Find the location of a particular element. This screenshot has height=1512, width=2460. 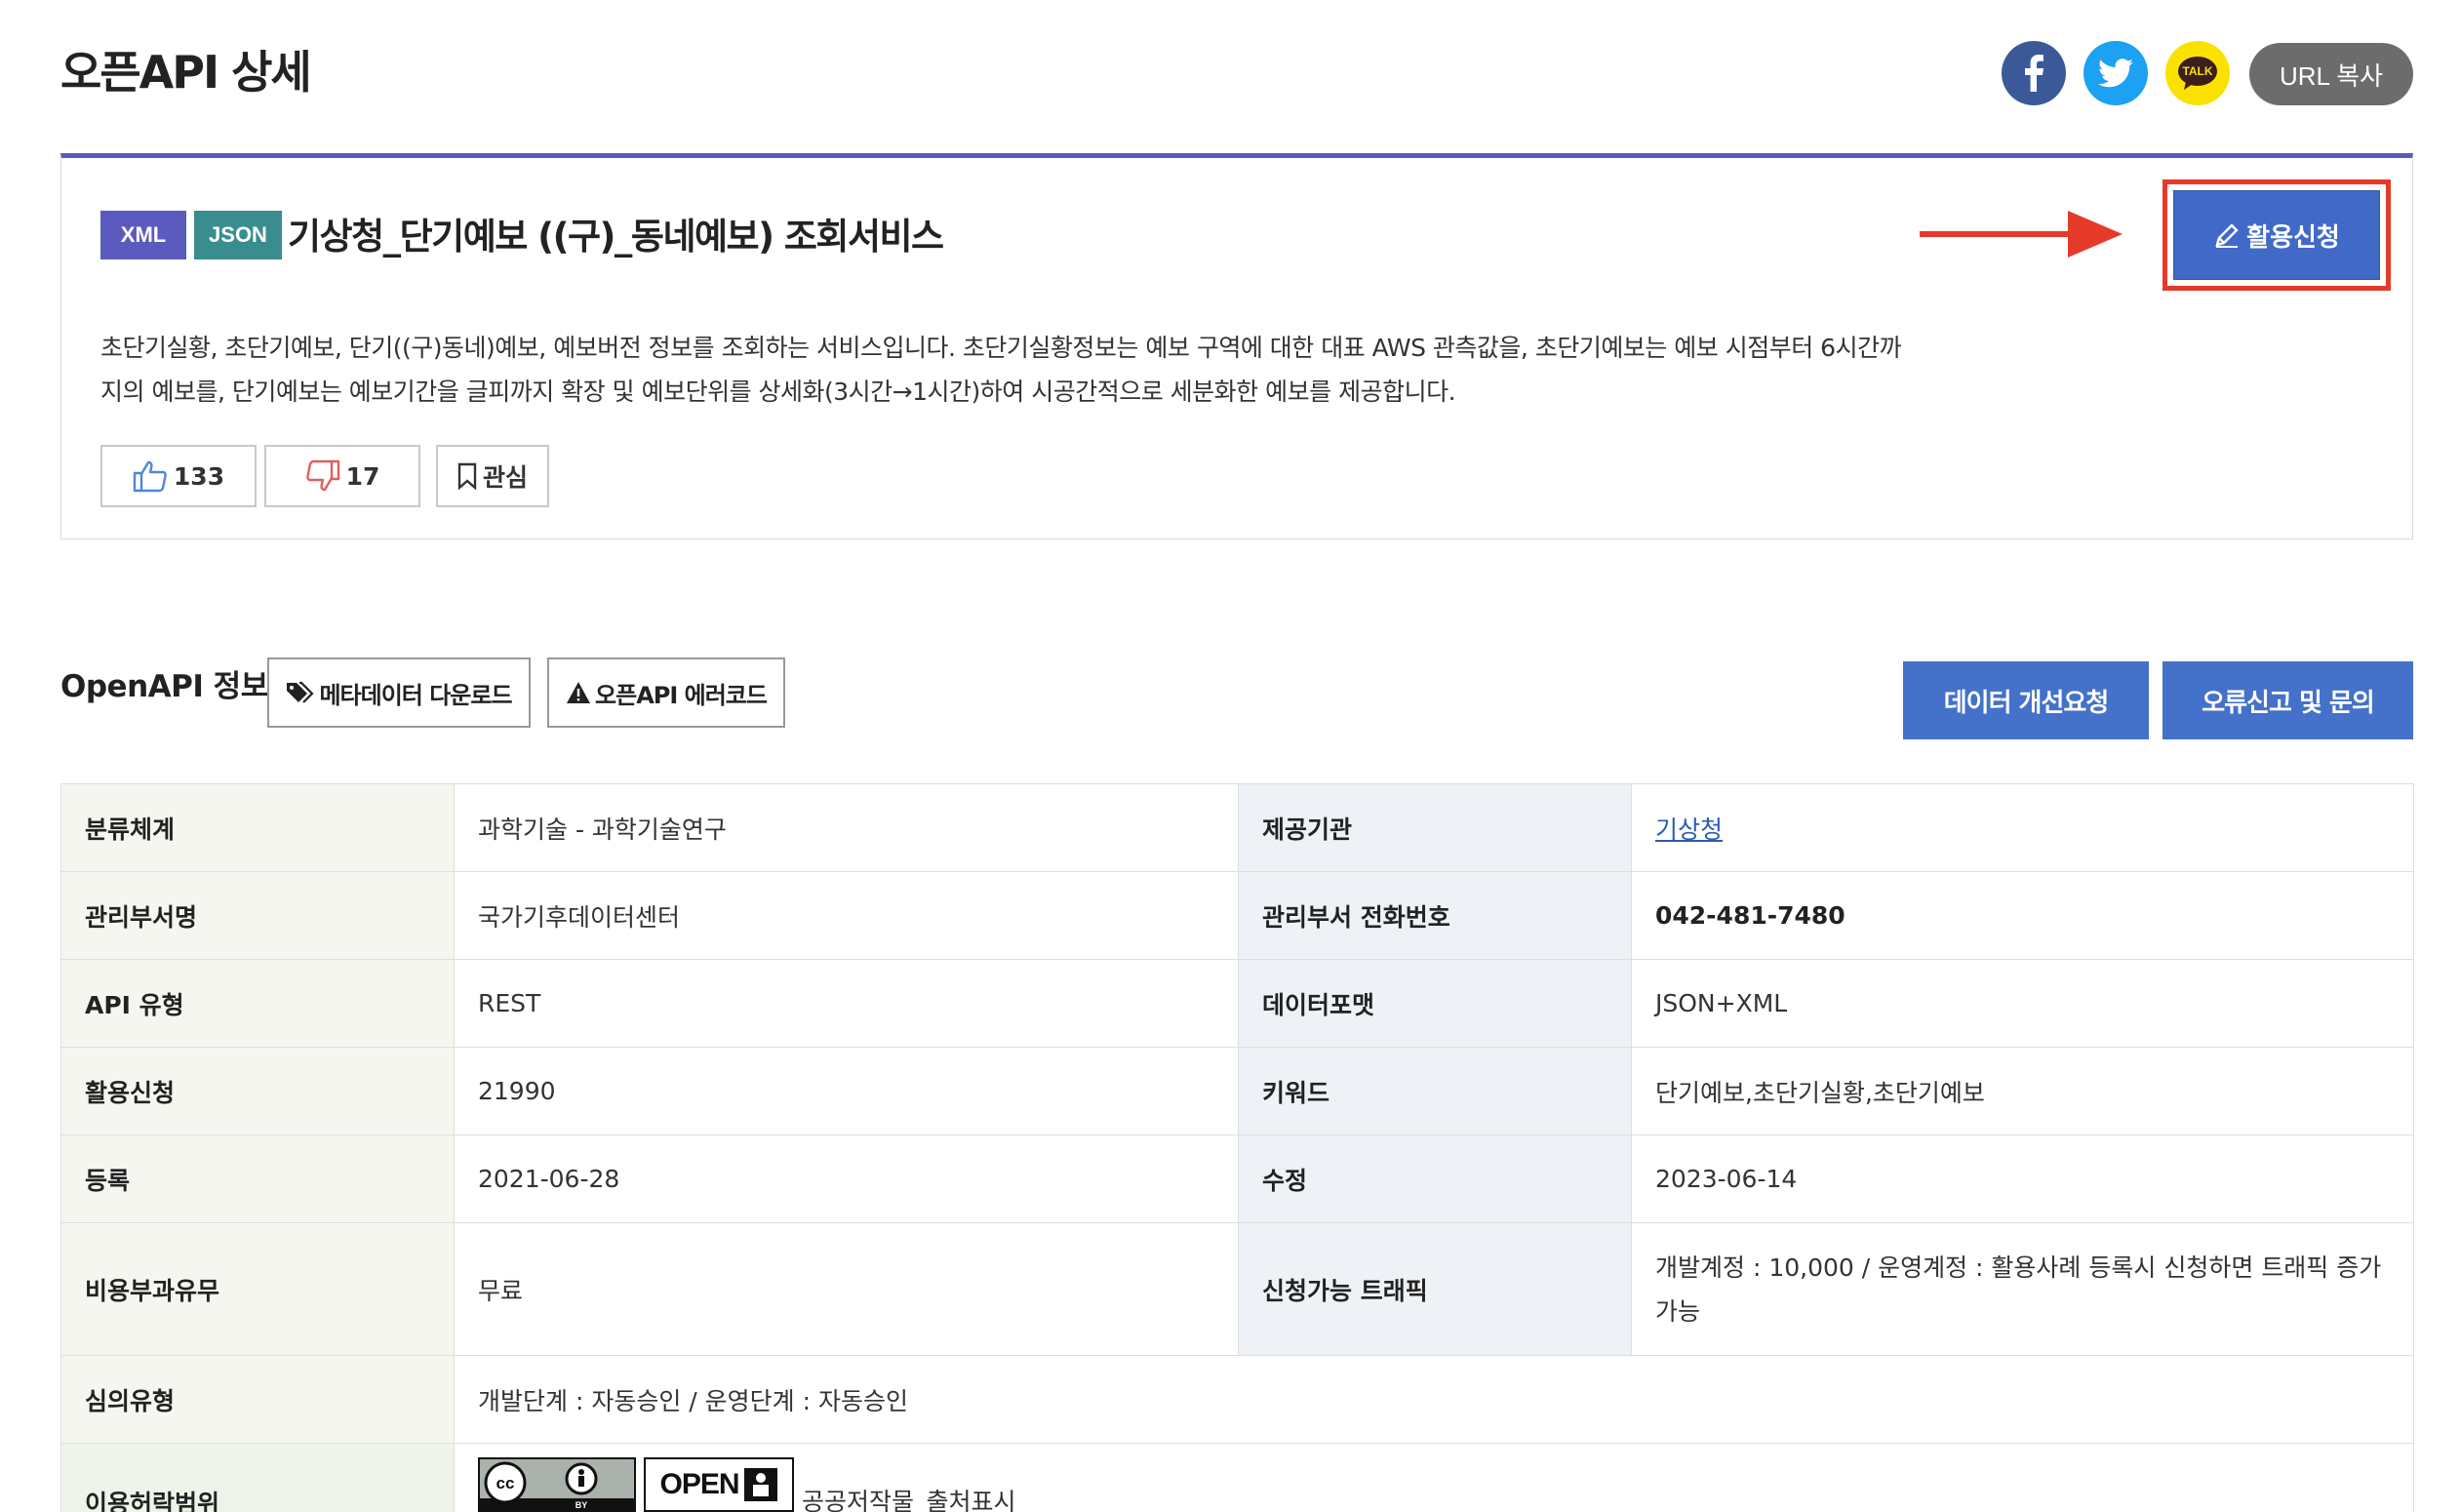

table-row: 관리부서명 국가기후데이터센터 관리부서 전화번호 042-481-7480 is located at coordinates (1237, 915).